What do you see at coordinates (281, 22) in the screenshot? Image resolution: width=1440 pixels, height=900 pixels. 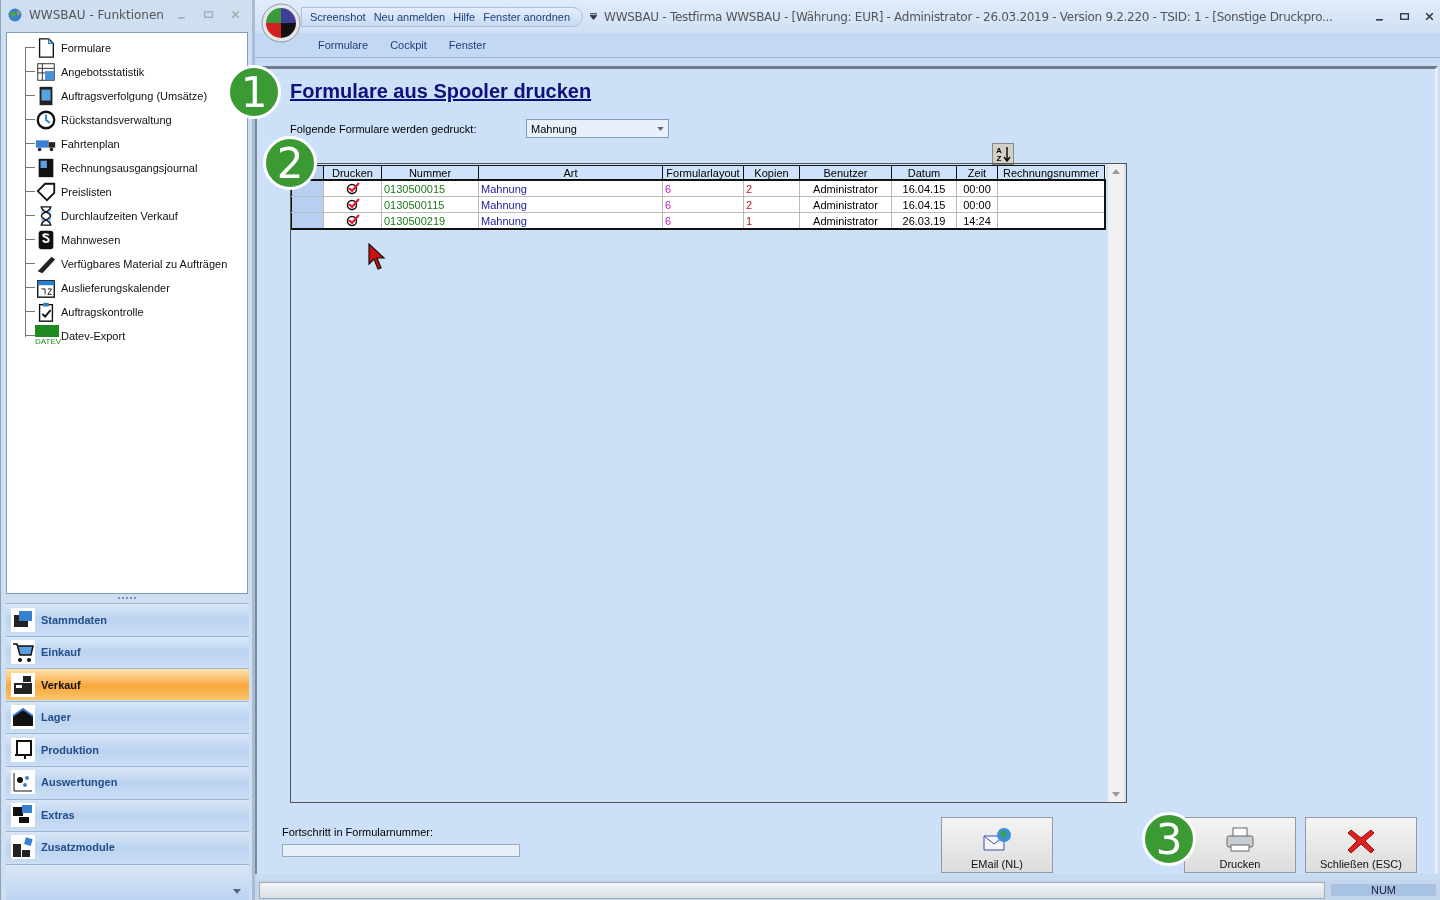 I see `app-menu-button` at bounding box center [281, 22].